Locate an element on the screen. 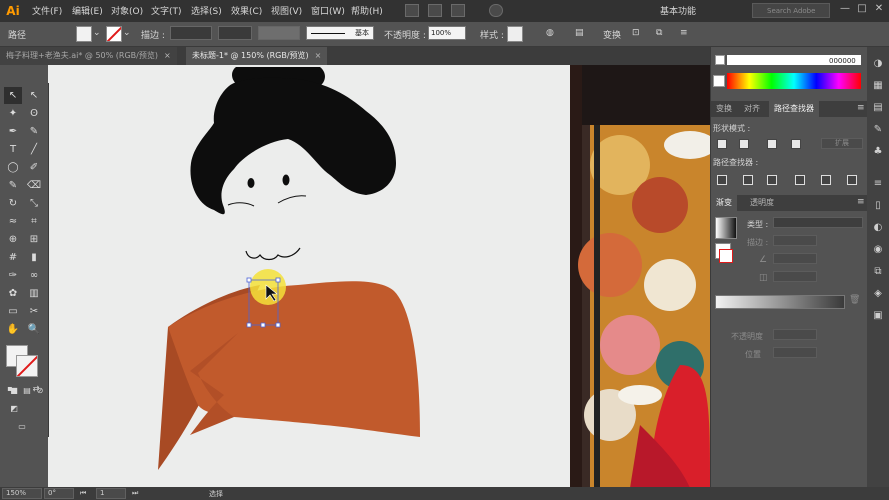 This screenshot has width=889, height=500. swatches-icon: ▤ is located at coordinates (878, 108).